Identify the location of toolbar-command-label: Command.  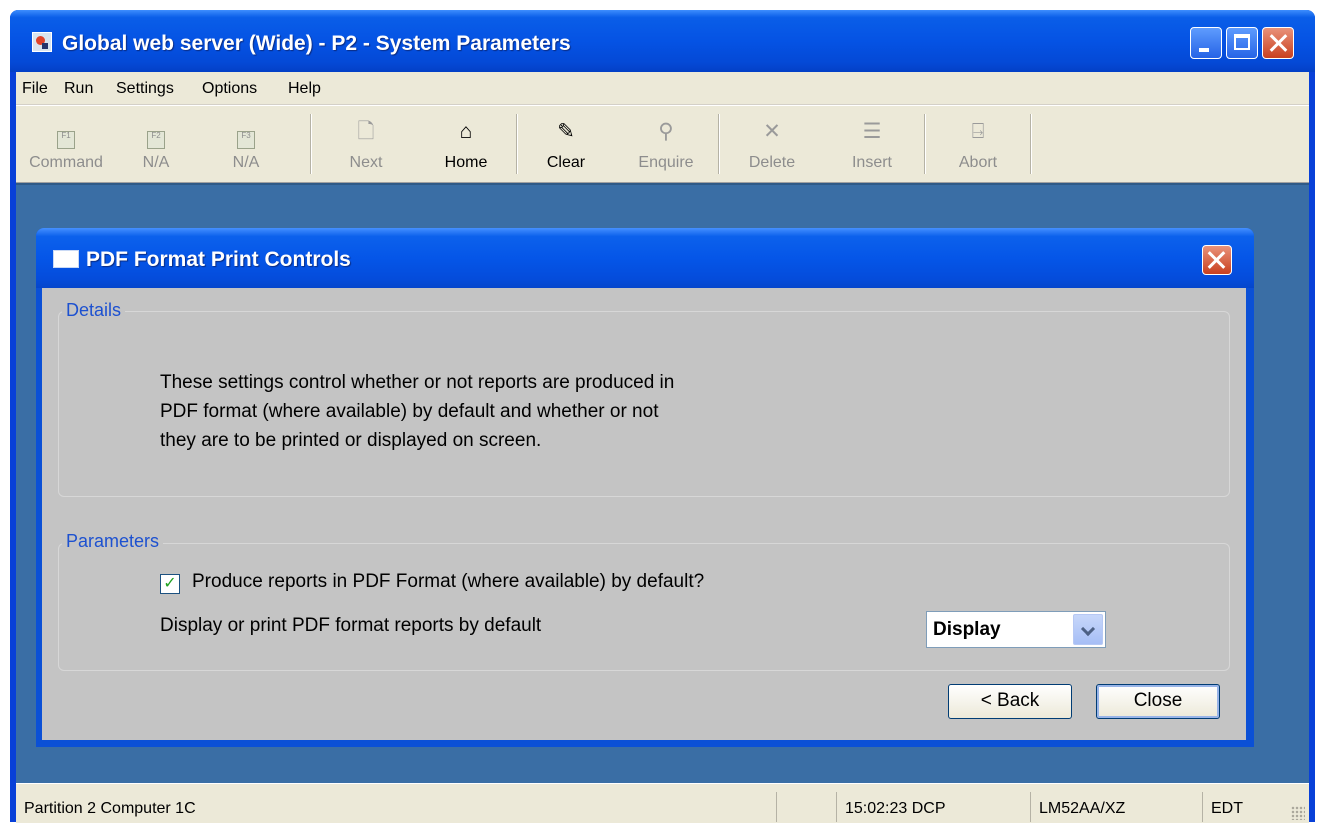
(66, 162).